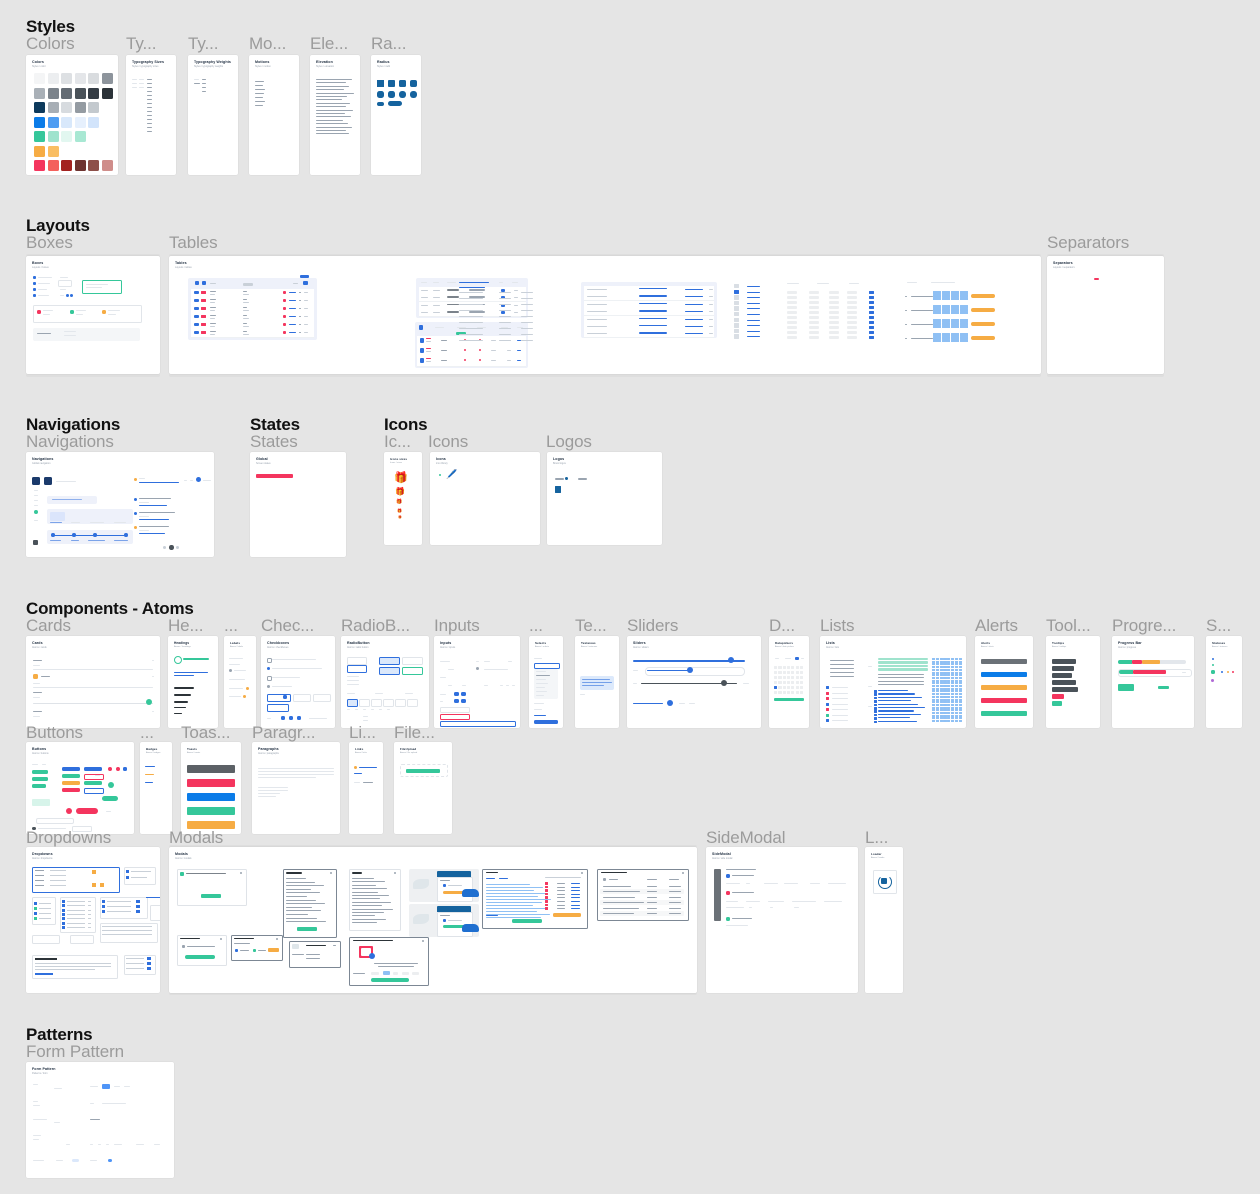 The image size is (1260, 1194). Describe the element at coordinates (211, 788) in the screenshot. I see `frame-toasts: Toasts Atoms / toasts` at that location.